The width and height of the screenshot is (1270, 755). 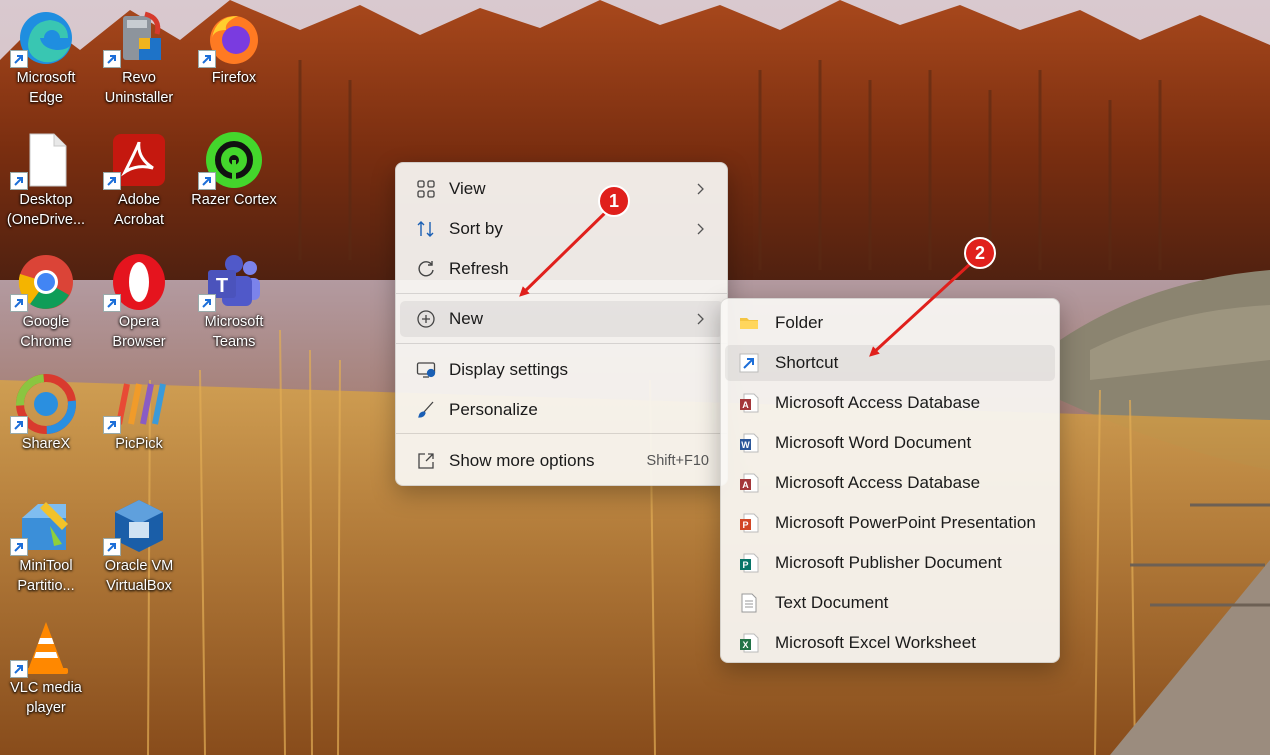 What do you see at coordinates (426, 229) in the screenshot?
I see `sort-icon` at bounding box center [426, 229].